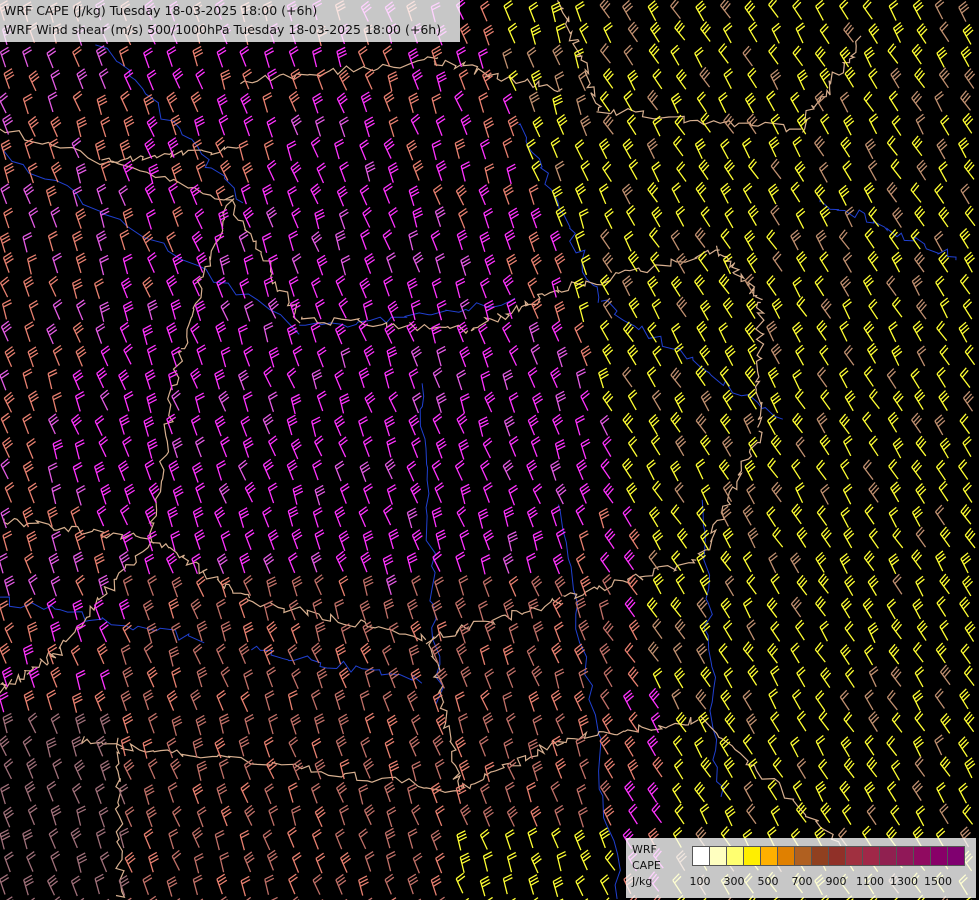 This screenshot has width=979, height=900. I want to click on legend-tick-label: 500, so click(768, 881).